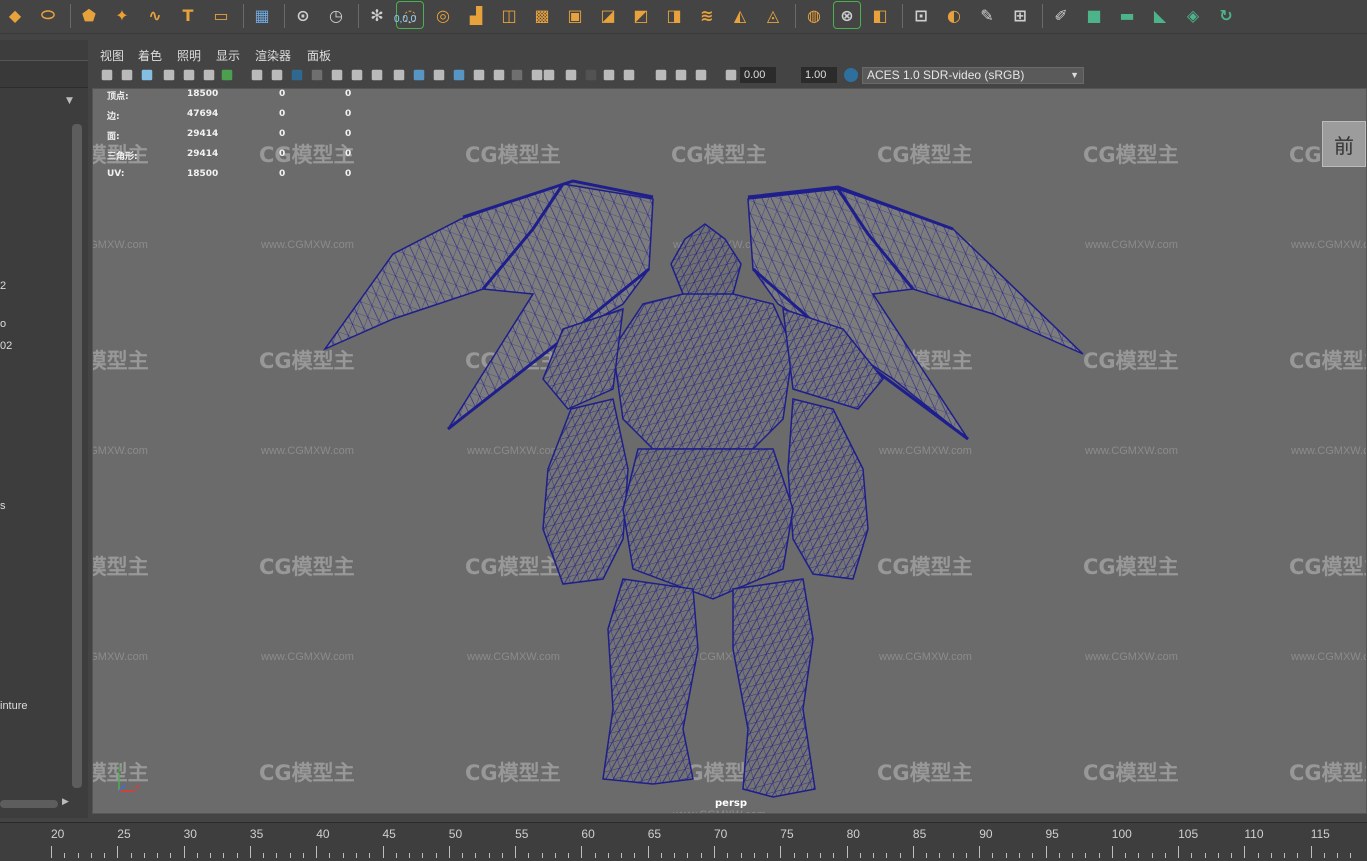  I want to click on view-cube-front: 前, so click(1344, 144).